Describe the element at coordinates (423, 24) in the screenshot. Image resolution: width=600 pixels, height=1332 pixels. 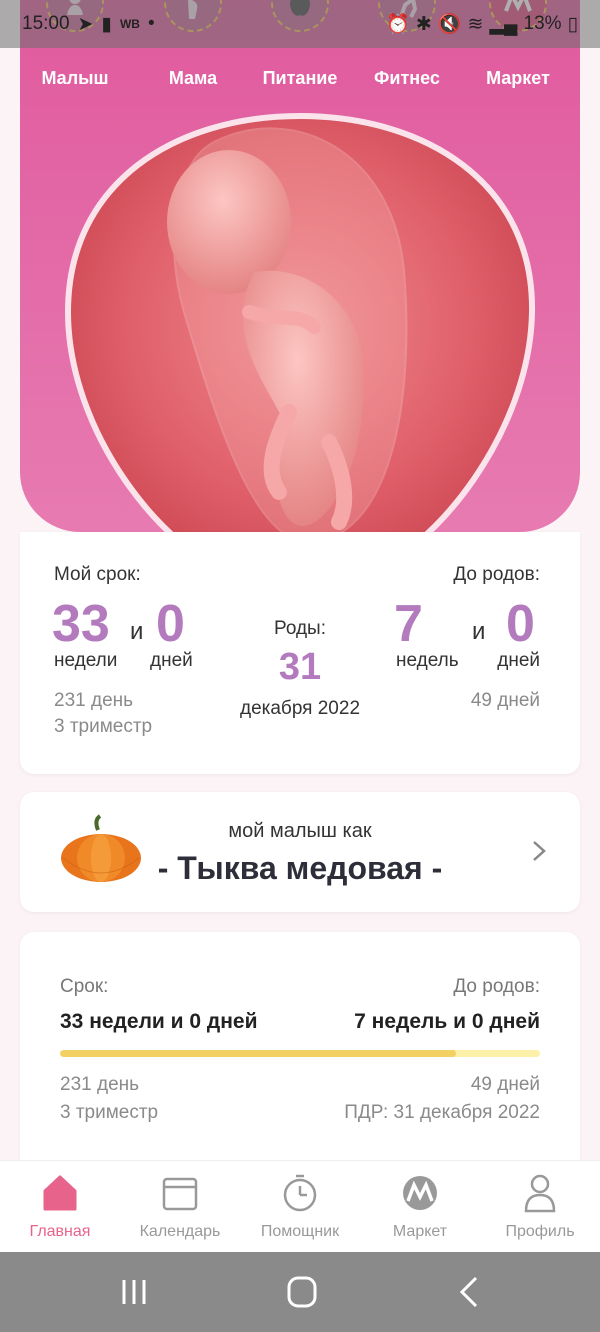
I see `bluetooth-icon: ✱` at that location.